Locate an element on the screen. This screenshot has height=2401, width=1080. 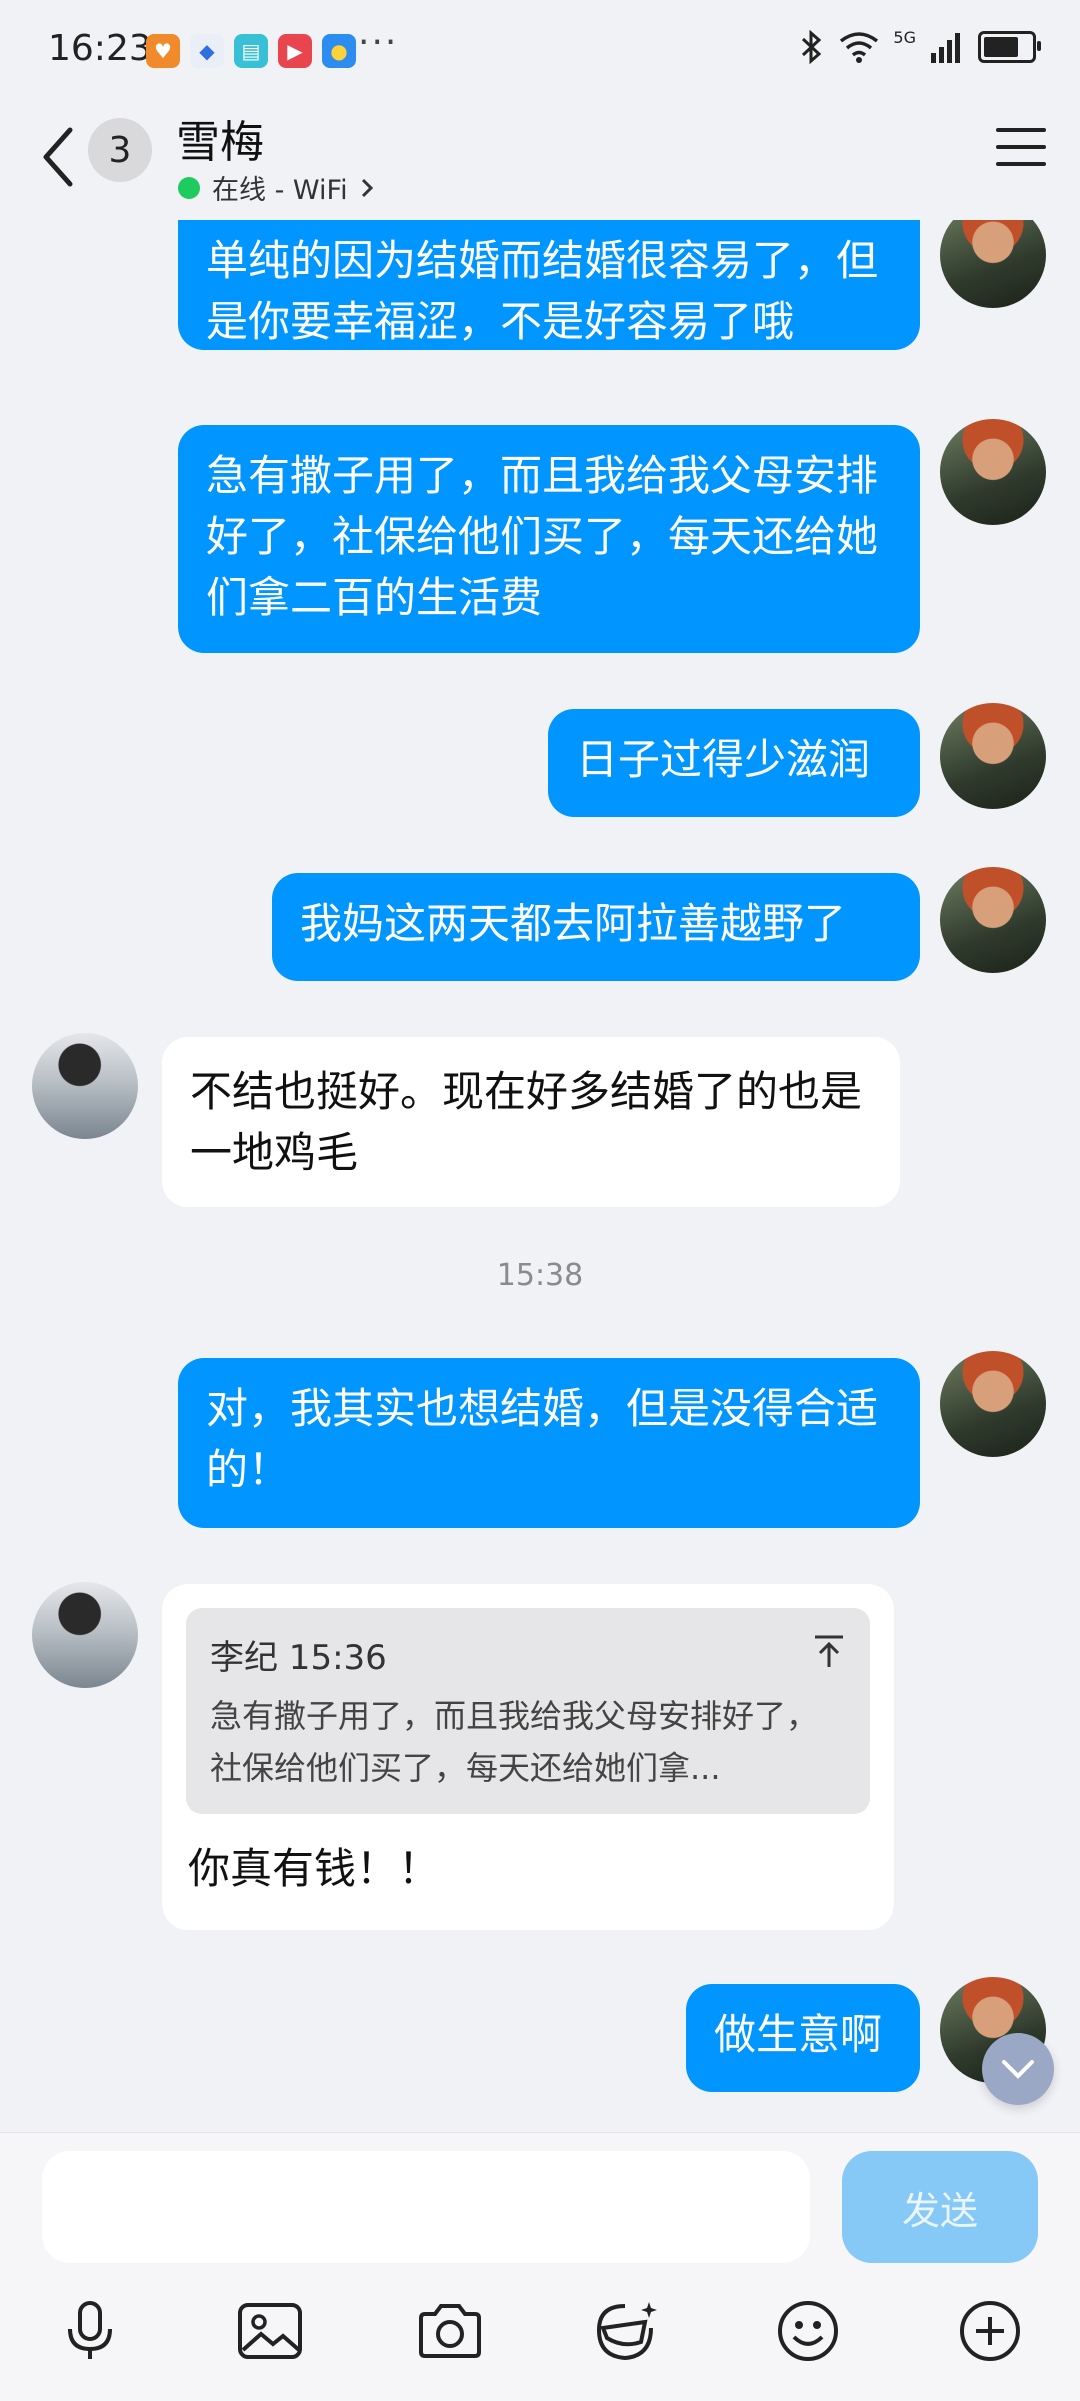
message-bubble-in: 不结也挺好。现在好多结婚了的也是一地鸡毛 is located at coordinates (531, 1122).